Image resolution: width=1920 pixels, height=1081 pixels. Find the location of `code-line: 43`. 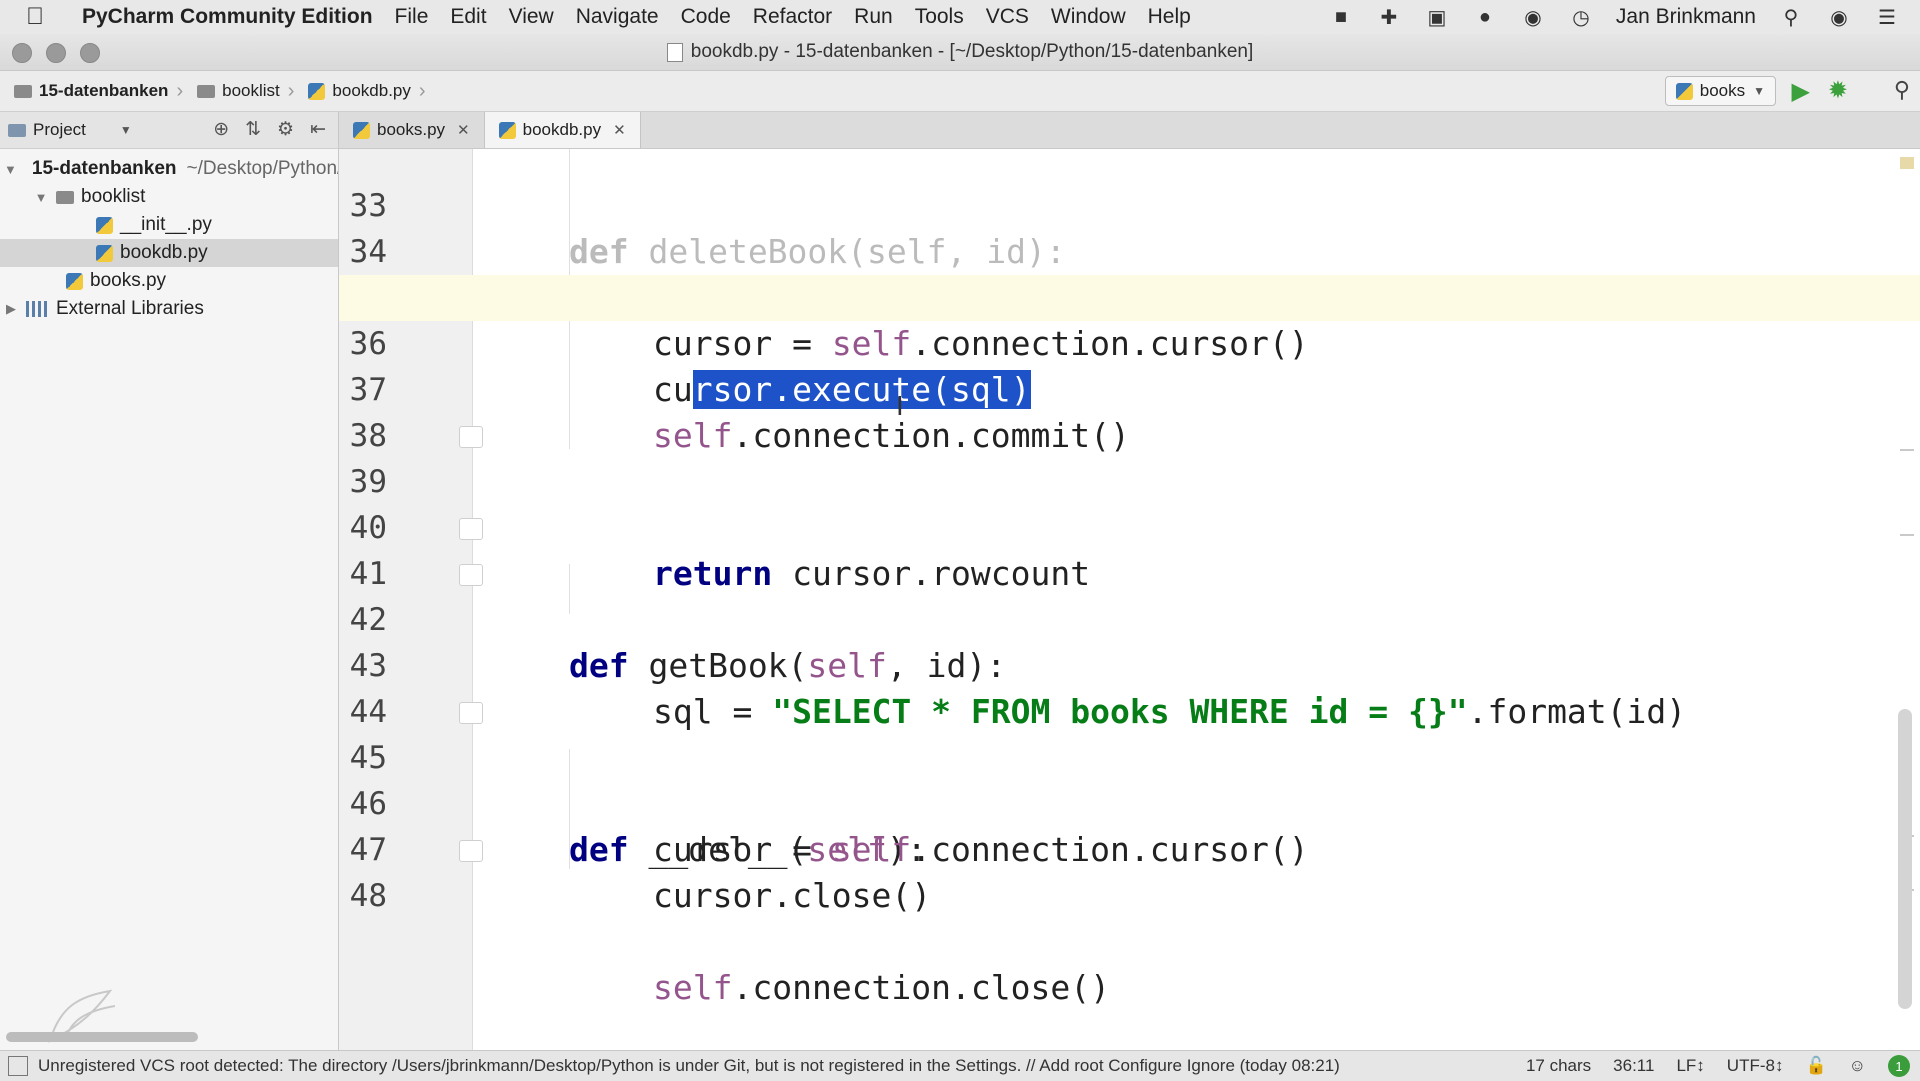

code-line: 43 is located at coordinates (1129, 640).